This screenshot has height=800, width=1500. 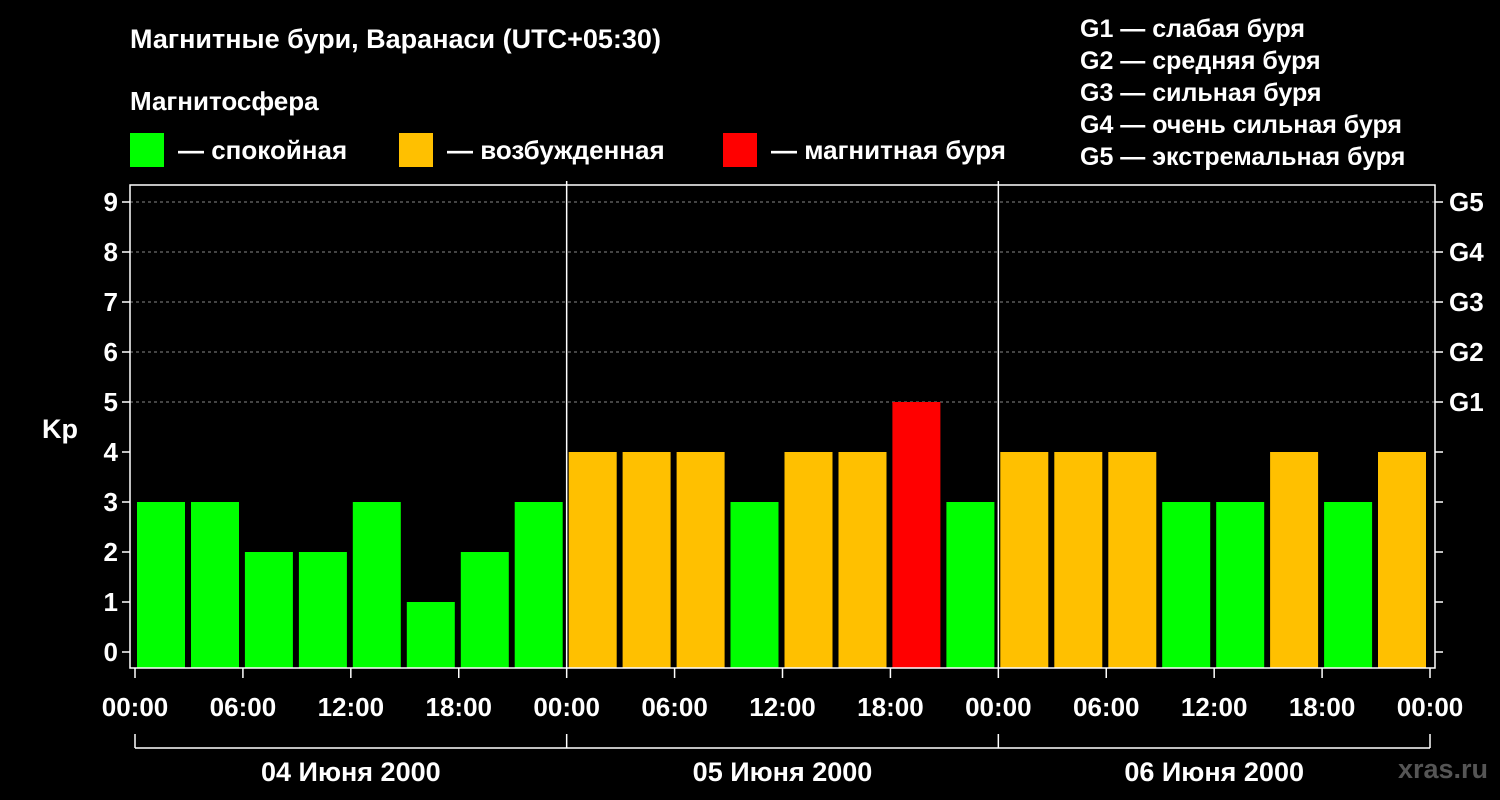 I want to click on g-tick-label: G1, so click(x=1466, y=402).